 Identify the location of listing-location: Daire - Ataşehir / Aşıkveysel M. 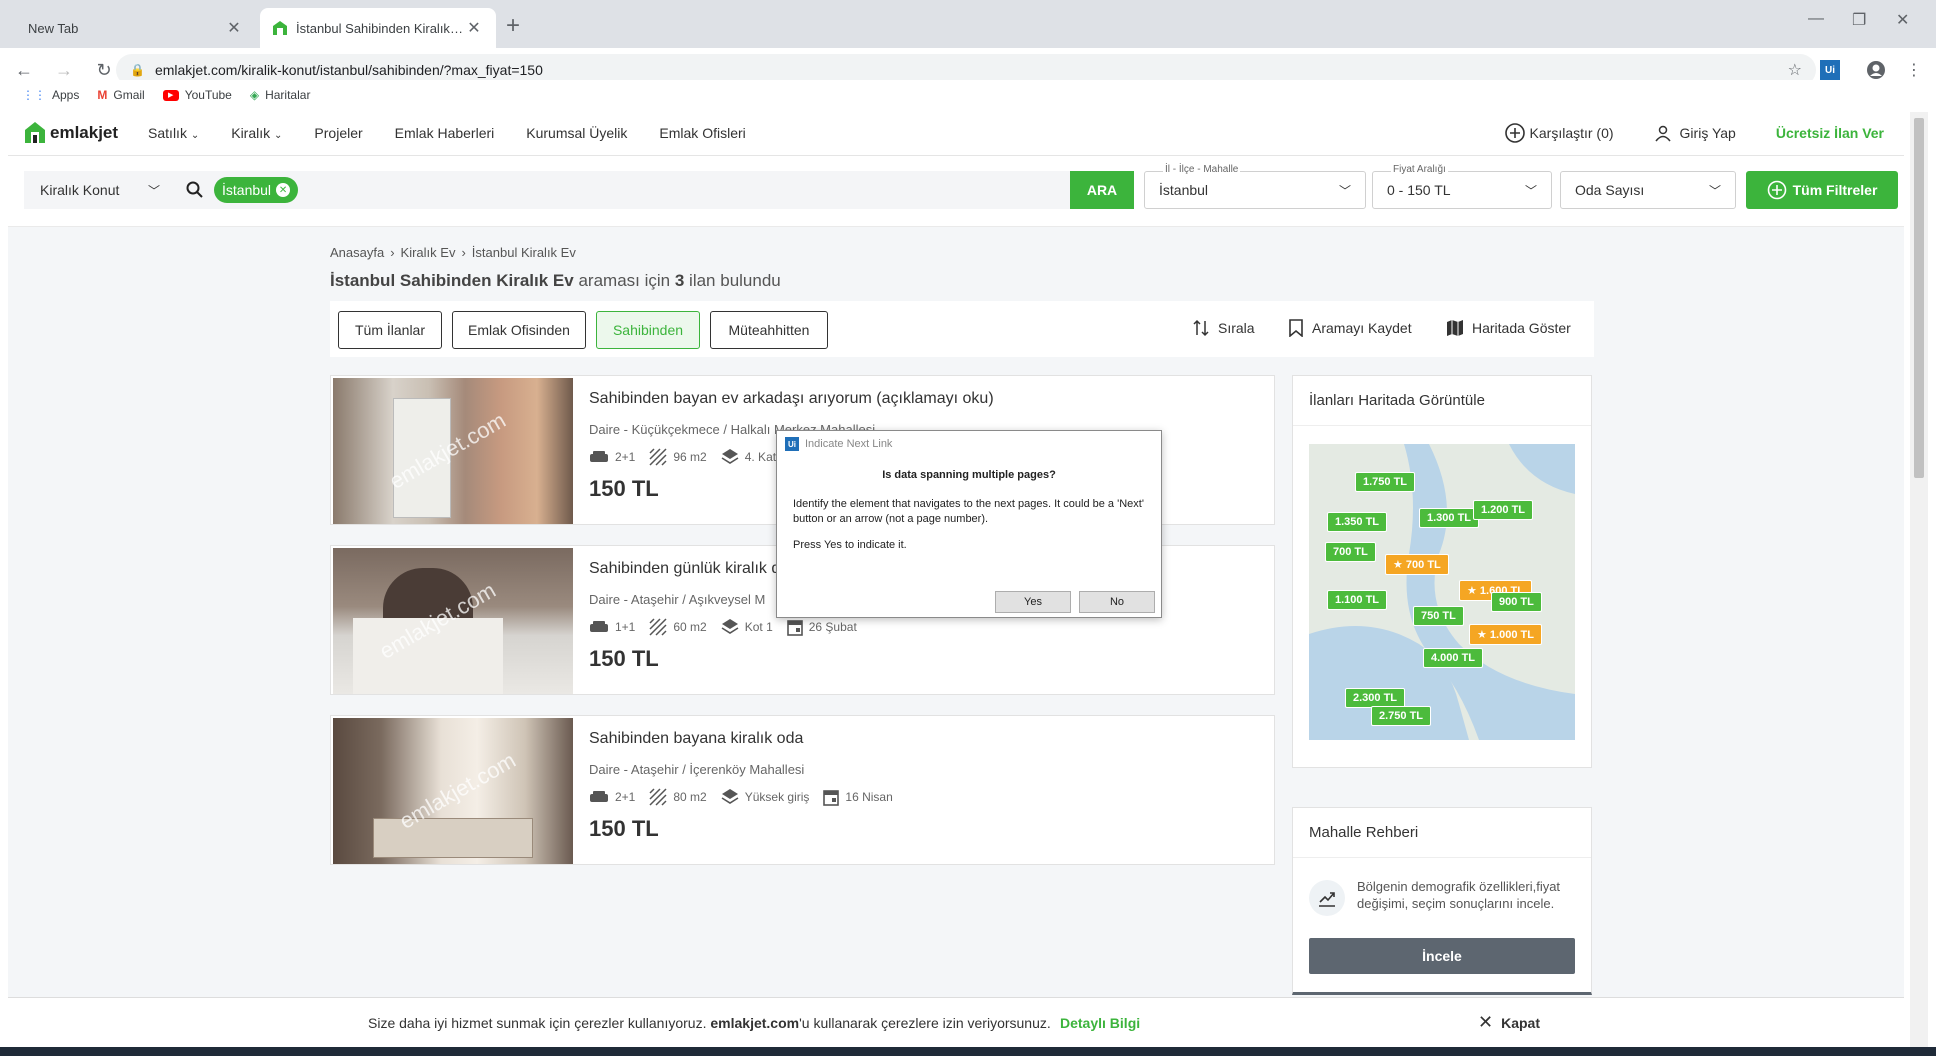
(677, 599).